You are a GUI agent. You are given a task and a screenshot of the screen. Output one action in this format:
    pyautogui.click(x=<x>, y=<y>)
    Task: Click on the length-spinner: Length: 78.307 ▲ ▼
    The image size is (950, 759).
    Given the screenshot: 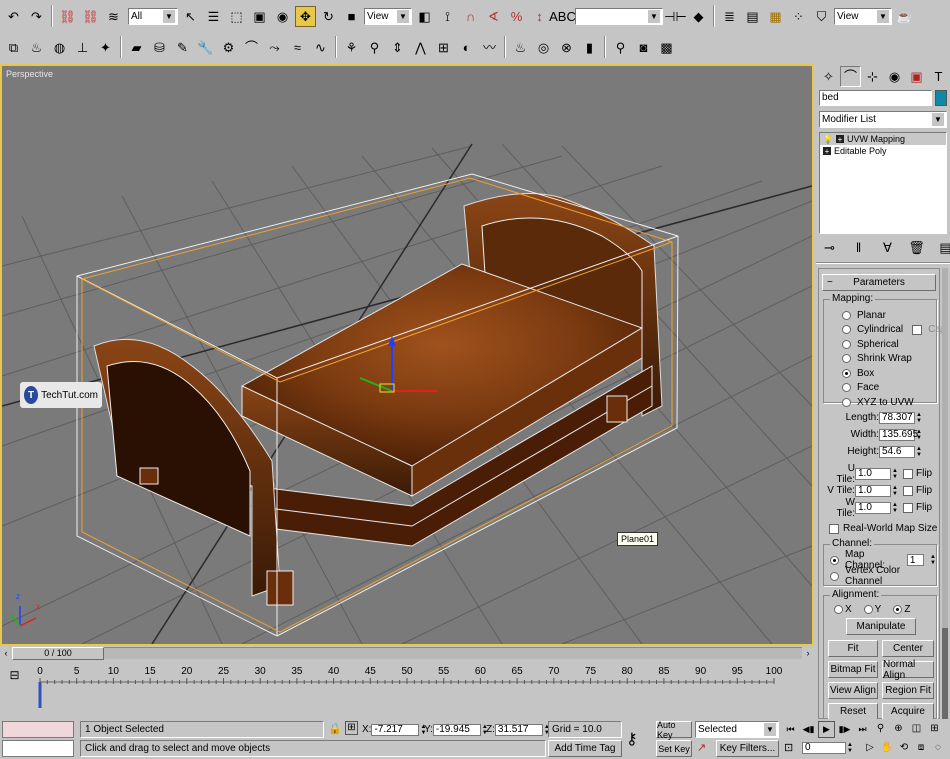 What is the action you would take?
    pyautogui.click(x=880, y=417)
    